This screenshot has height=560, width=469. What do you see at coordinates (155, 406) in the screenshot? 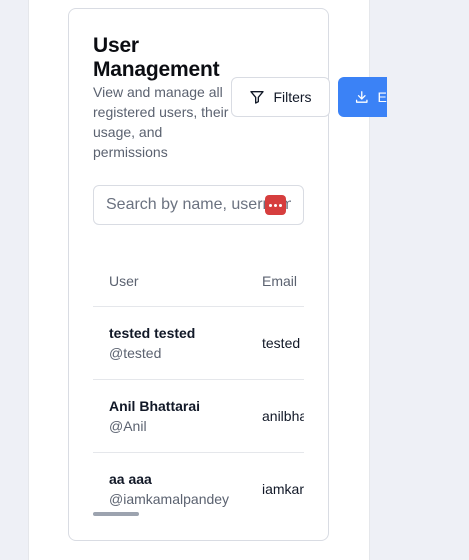
I see `user-name: Anil Bhattarai` at bounding box center [155, 406].